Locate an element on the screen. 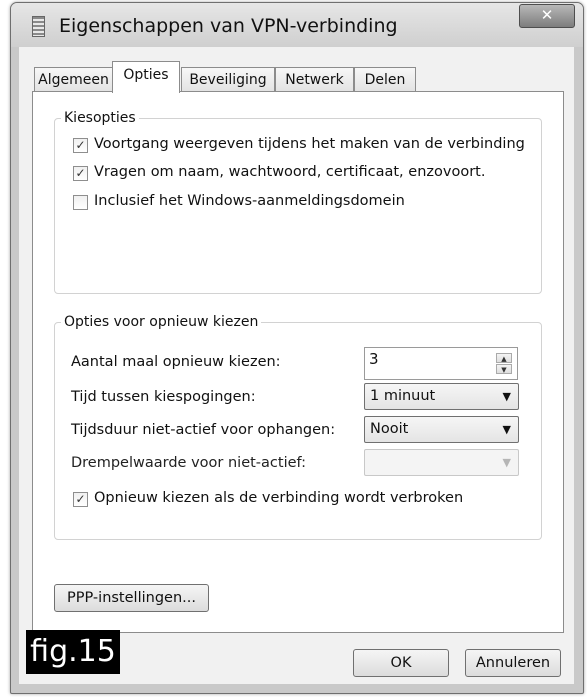 Image resolution: width=587 pixels, height=697 pixels. idle-hangup-label: Tijdsduur niet-actief voor ophangen: is located at coordinates (203, 430).